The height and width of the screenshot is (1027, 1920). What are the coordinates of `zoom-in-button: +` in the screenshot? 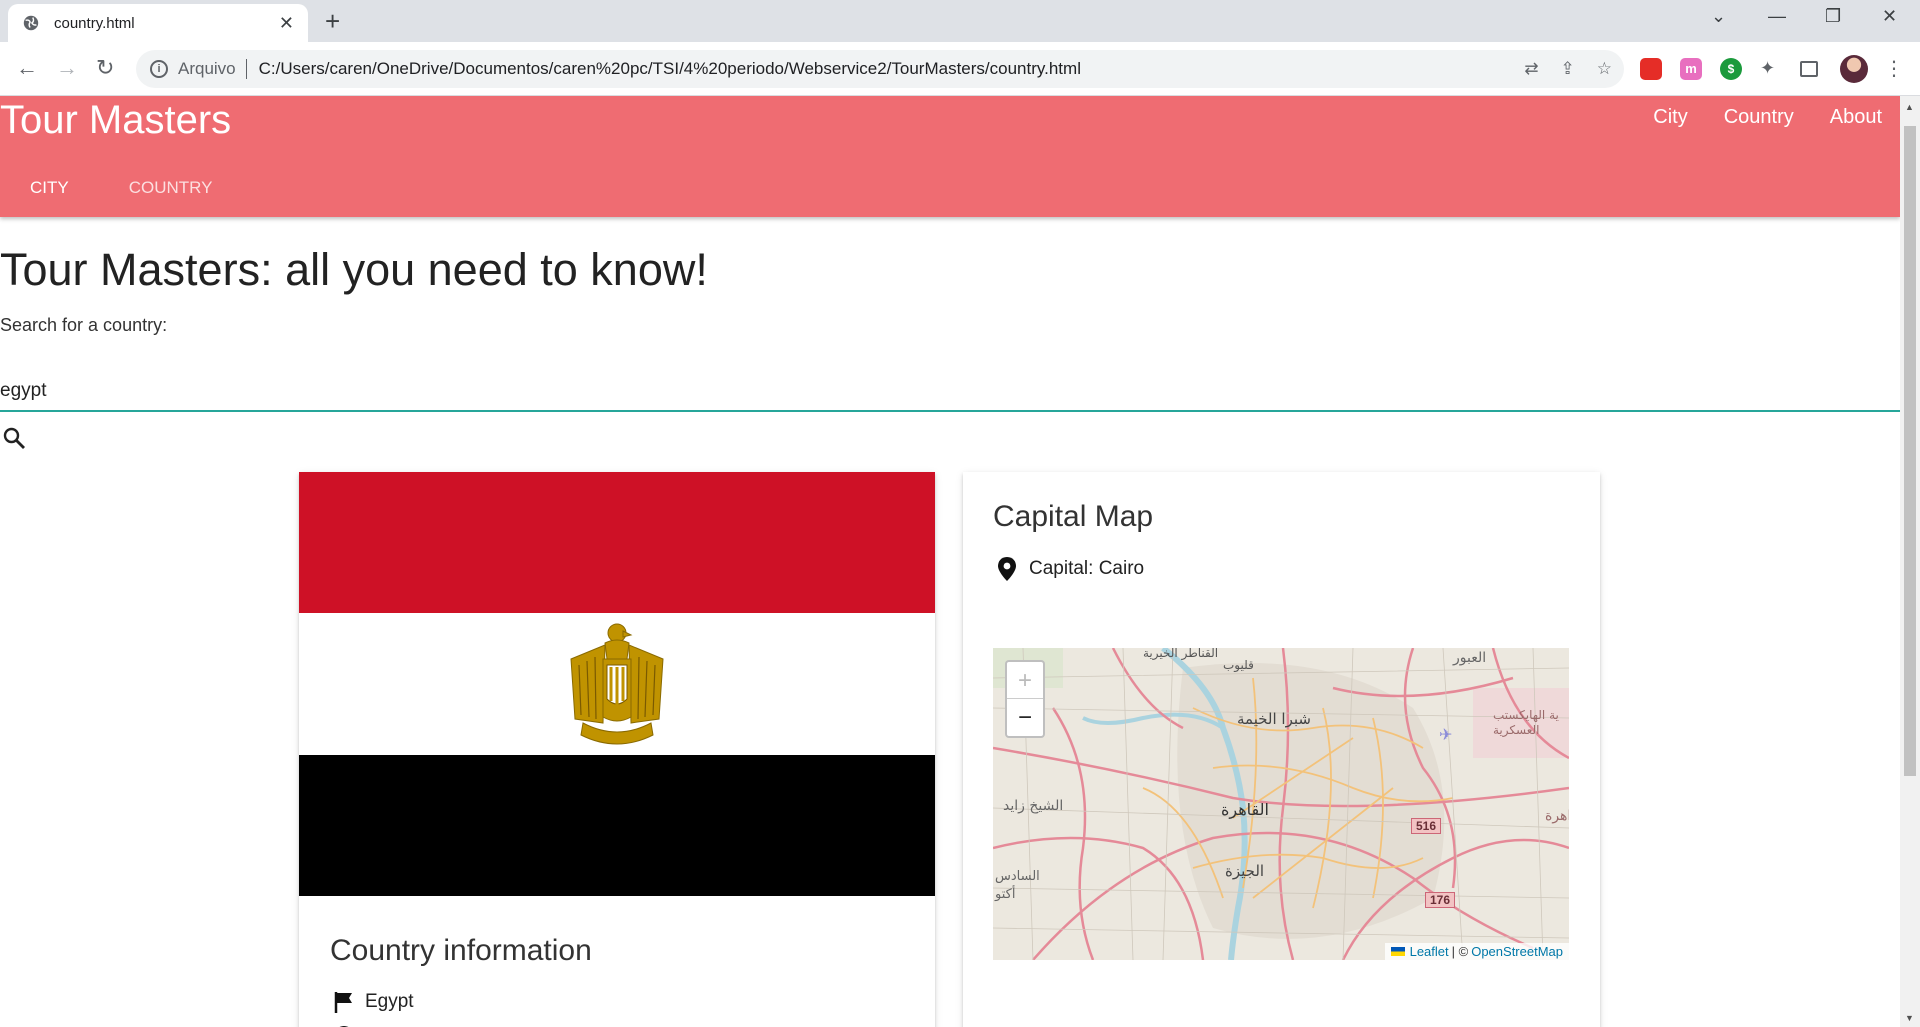 It's located at (1025, 680).